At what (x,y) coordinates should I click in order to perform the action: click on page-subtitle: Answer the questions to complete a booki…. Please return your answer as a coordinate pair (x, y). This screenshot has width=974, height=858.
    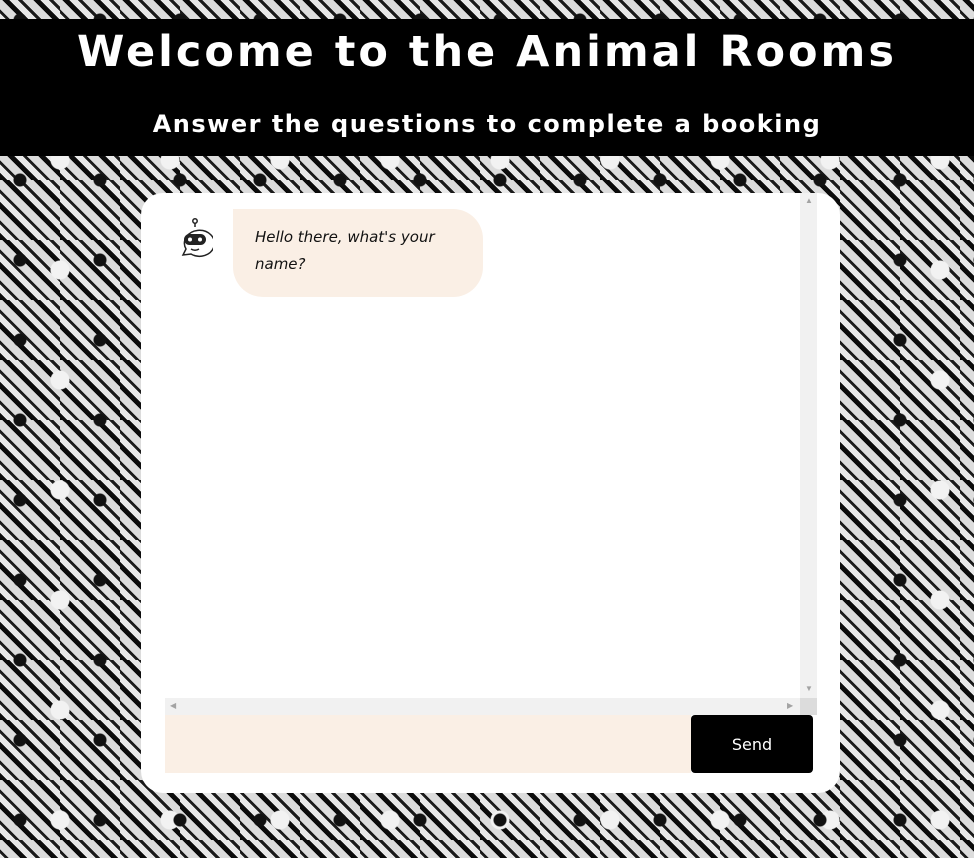
    Looking at the image, I should click on (487, 124).